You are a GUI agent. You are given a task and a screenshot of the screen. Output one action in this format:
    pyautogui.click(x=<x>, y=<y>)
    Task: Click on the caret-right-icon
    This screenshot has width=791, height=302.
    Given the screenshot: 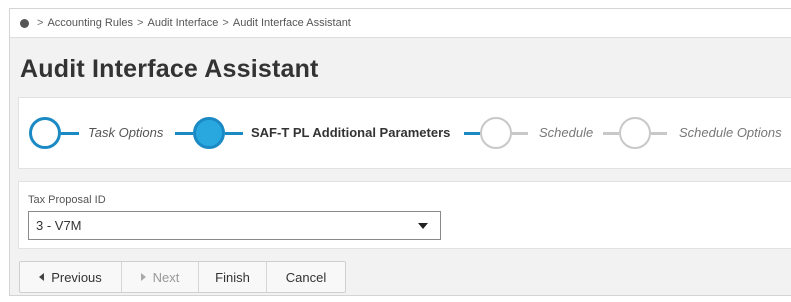 What is the action you would take?
    pyautogui.click(x=143, y=277)
    